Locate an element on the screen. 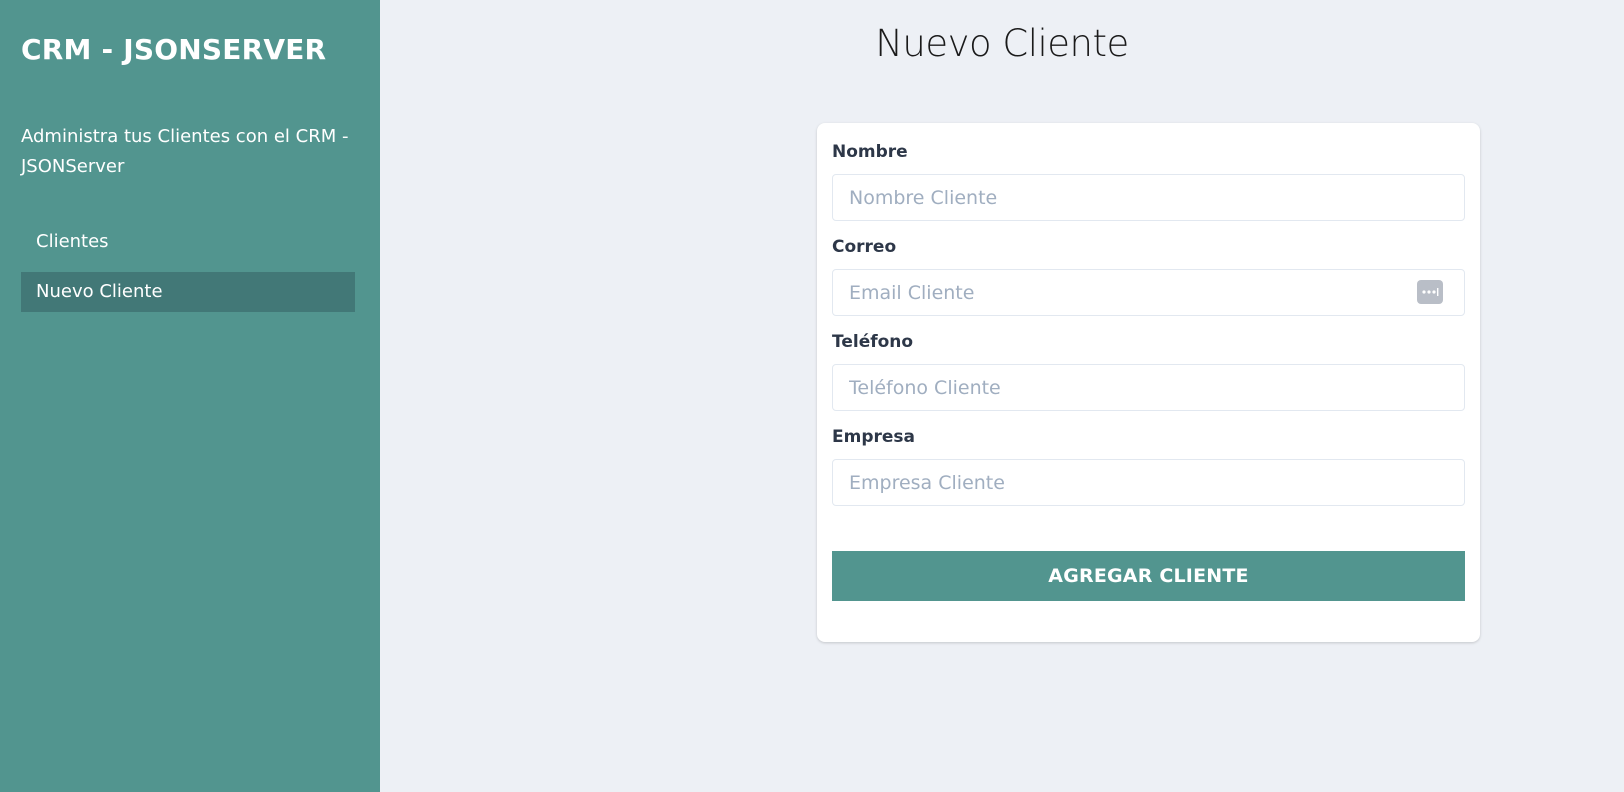  password-manager-icon is located at coordinates (1430, 292).